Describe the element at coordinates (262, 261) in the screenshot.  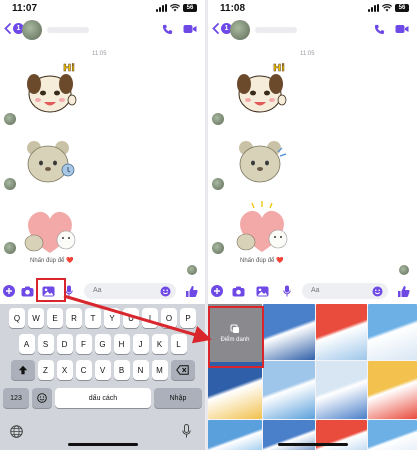
I see `double-tap-caption: Nhấn đúp để ❤️` at that location.